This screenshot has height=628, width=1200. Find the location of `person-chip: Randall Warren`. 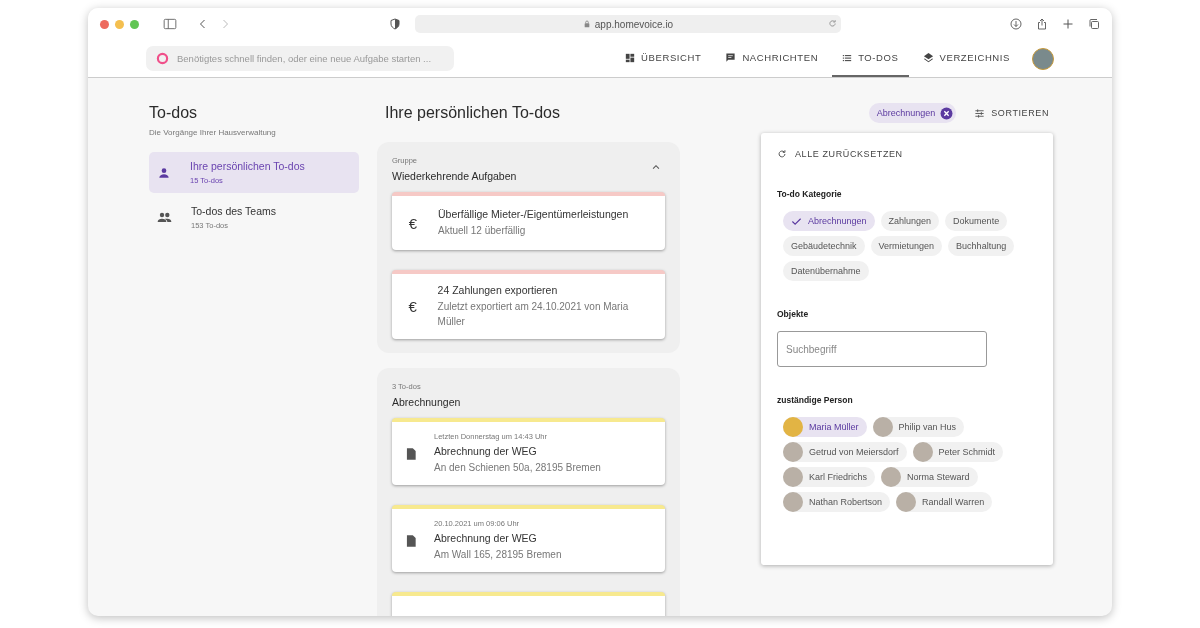

person-chip: Randall Warren is located at coordinates (944, 502).